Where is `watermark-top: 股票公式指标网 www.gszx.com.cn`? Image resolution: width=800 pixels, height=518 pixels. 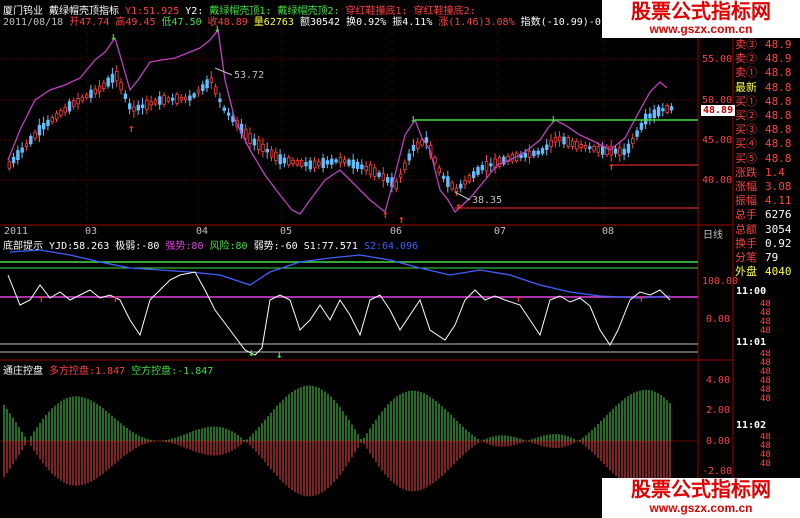
watermark-top: 股票公式指标网 www.gszx.com.cn is located at coordinates (701, 19).